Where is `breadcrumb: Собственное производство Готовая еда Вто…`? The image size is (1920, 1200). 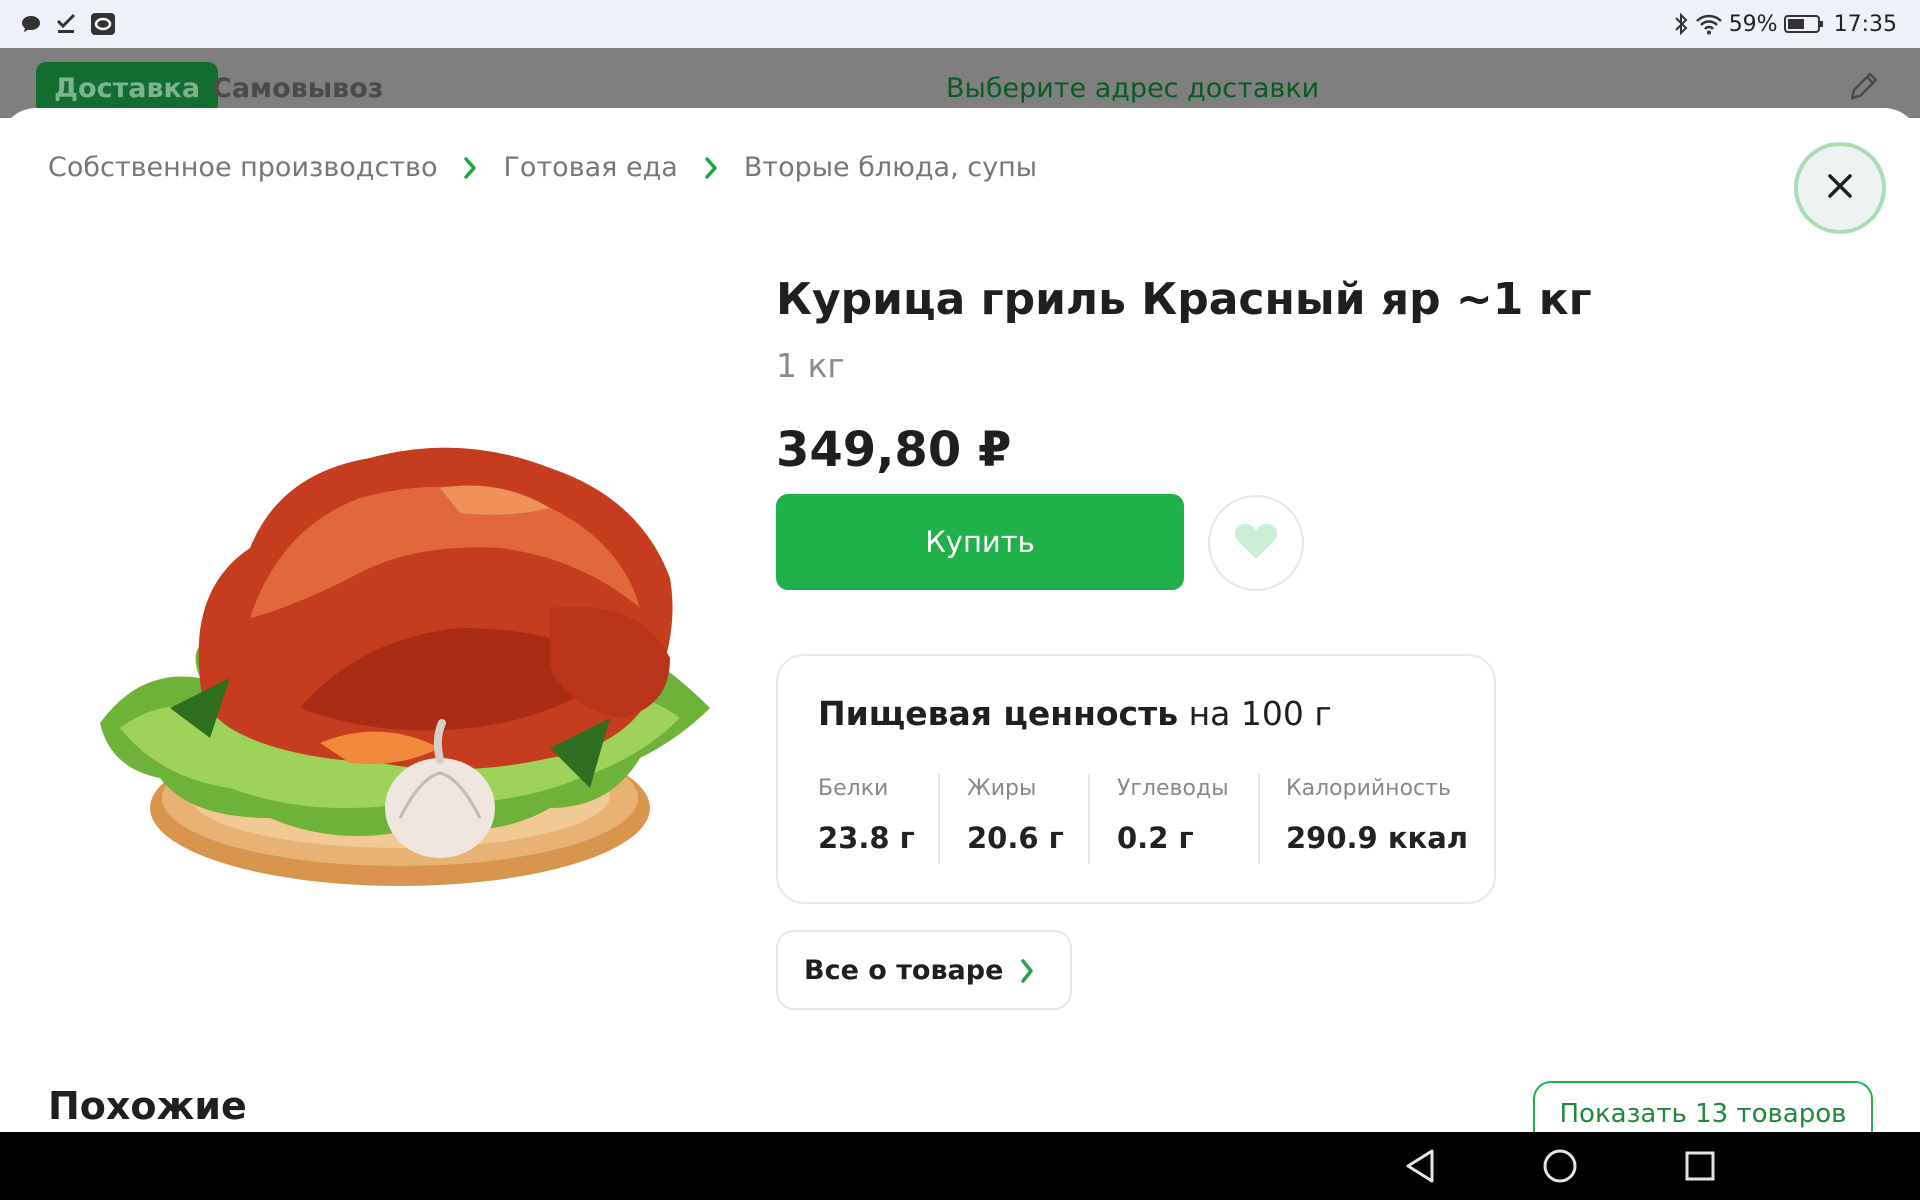
breadcrumb: Собственное производство Готовая еда Вто… is located at coordinates (542, 167).